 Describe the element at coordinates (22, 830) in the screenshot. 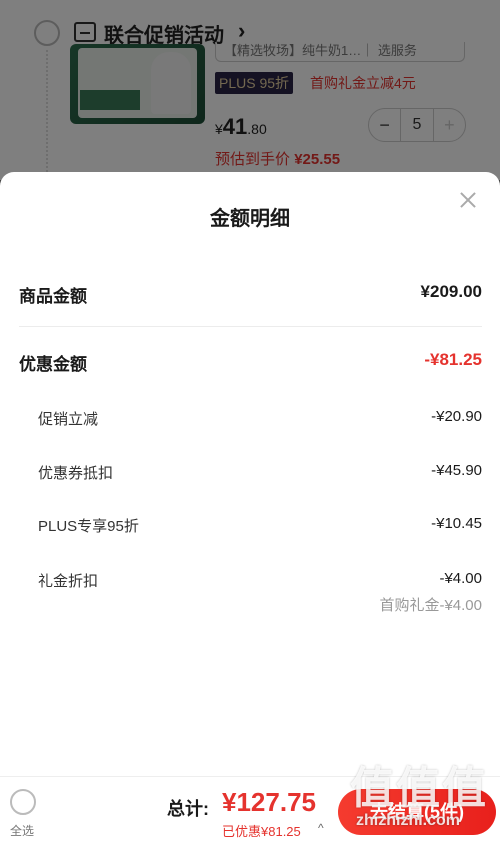

I see `select-all-label: 全选` at that location.